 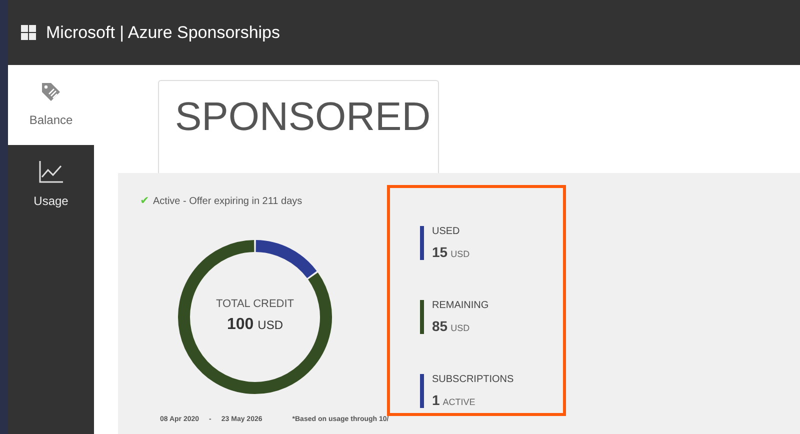 I want to click on stat-label: USED, so click(x=446, y=232).